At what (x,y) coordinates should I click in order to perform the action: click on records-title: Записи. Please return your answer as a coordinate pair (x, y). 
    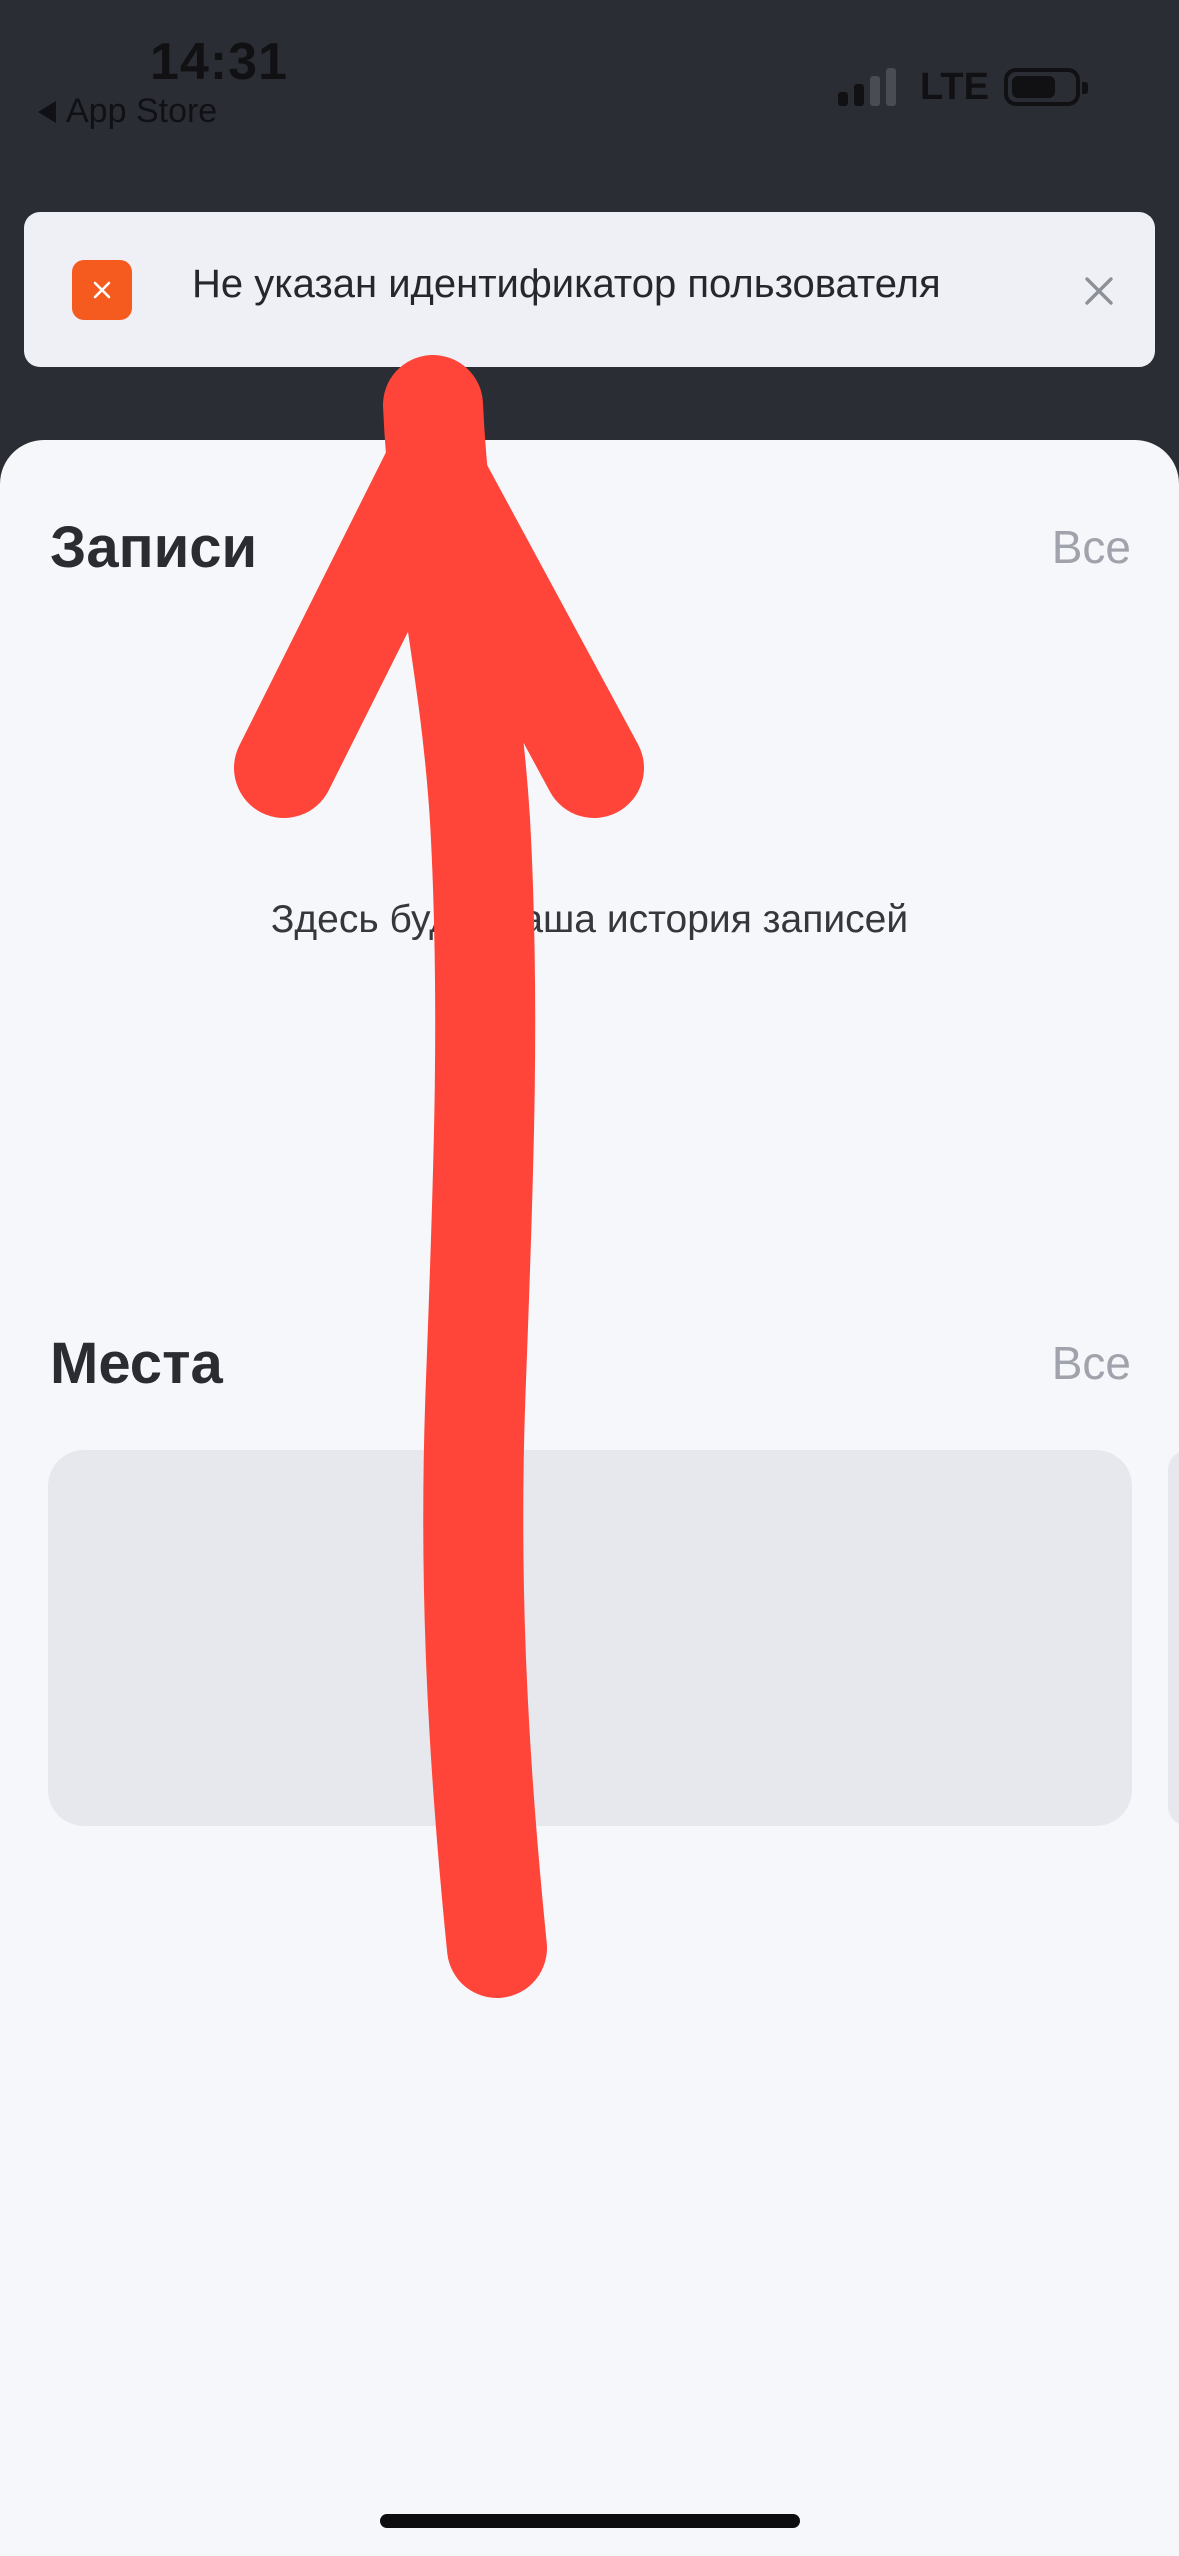
    Looking at the image, I should click on (154, 547).